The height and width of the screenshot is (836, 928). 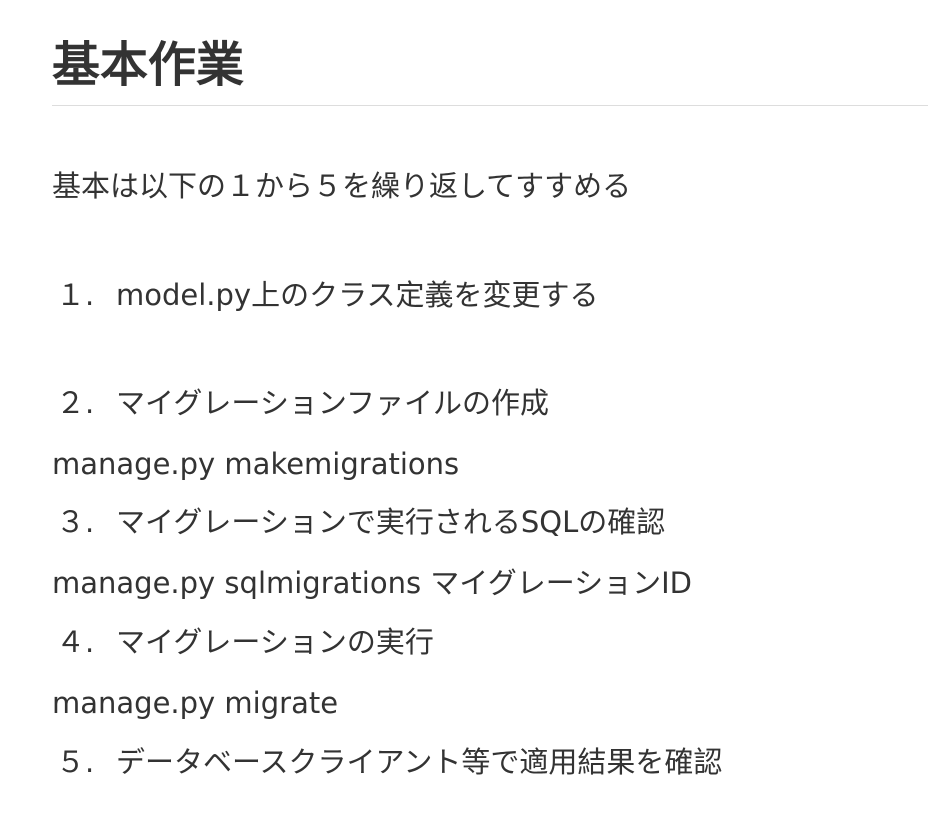 What do you see at coordinates (75, 762) in the screenshot?
I see `step-number: ５.` at bounding box center [75, 762].